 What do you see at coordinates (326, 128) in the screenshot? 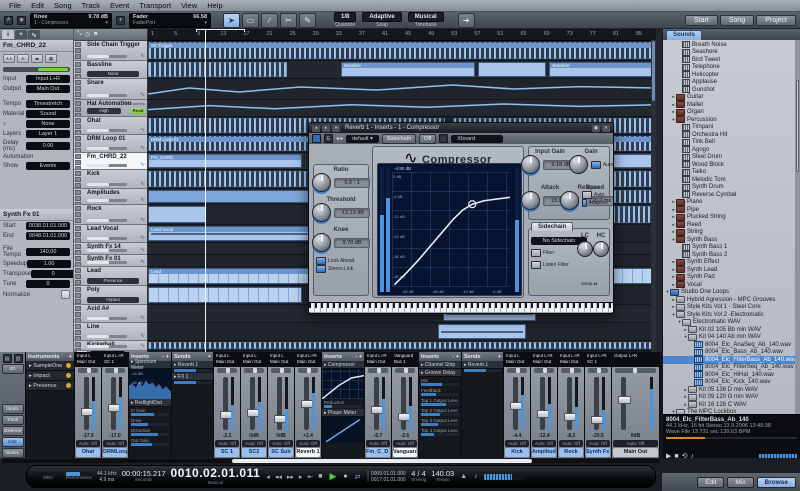
I see `plugin-nav-icon-1: ▸` at bounding box center [326, 128].